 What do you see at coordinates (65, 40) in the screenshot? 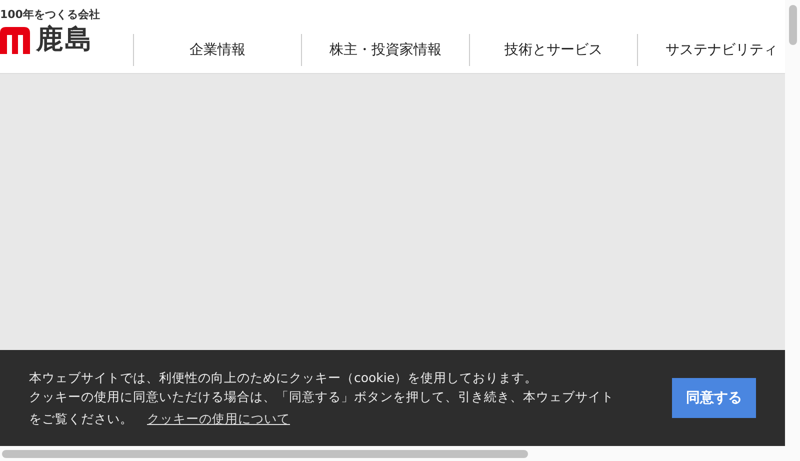
I see `logo-text: 鹿島` at bounding box center [65, 40].